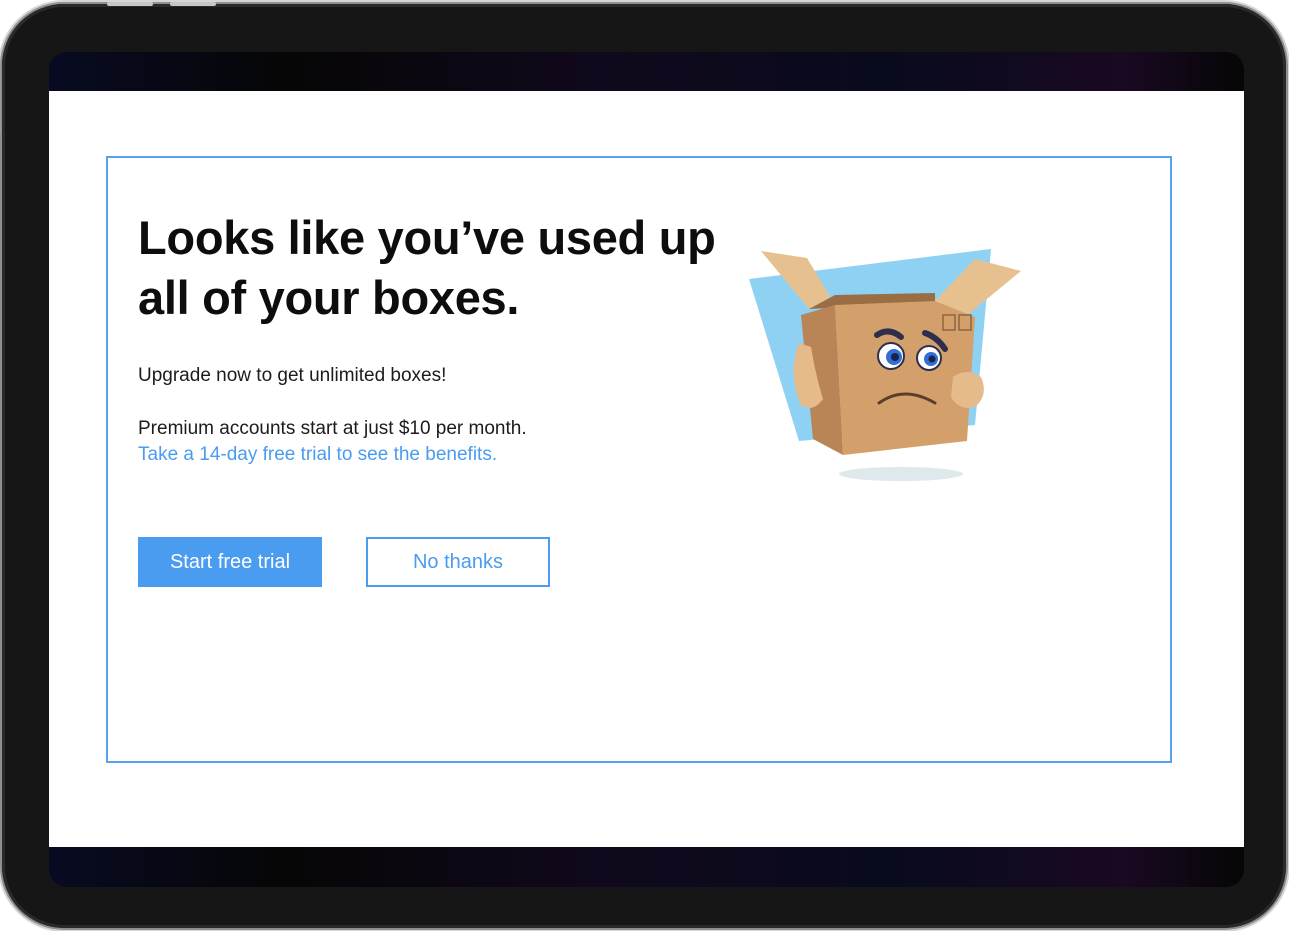 The image size is (1289, 931). Describe the element at coordinates (0, 99) in the screenshot. I see `device-side-button` at that location.